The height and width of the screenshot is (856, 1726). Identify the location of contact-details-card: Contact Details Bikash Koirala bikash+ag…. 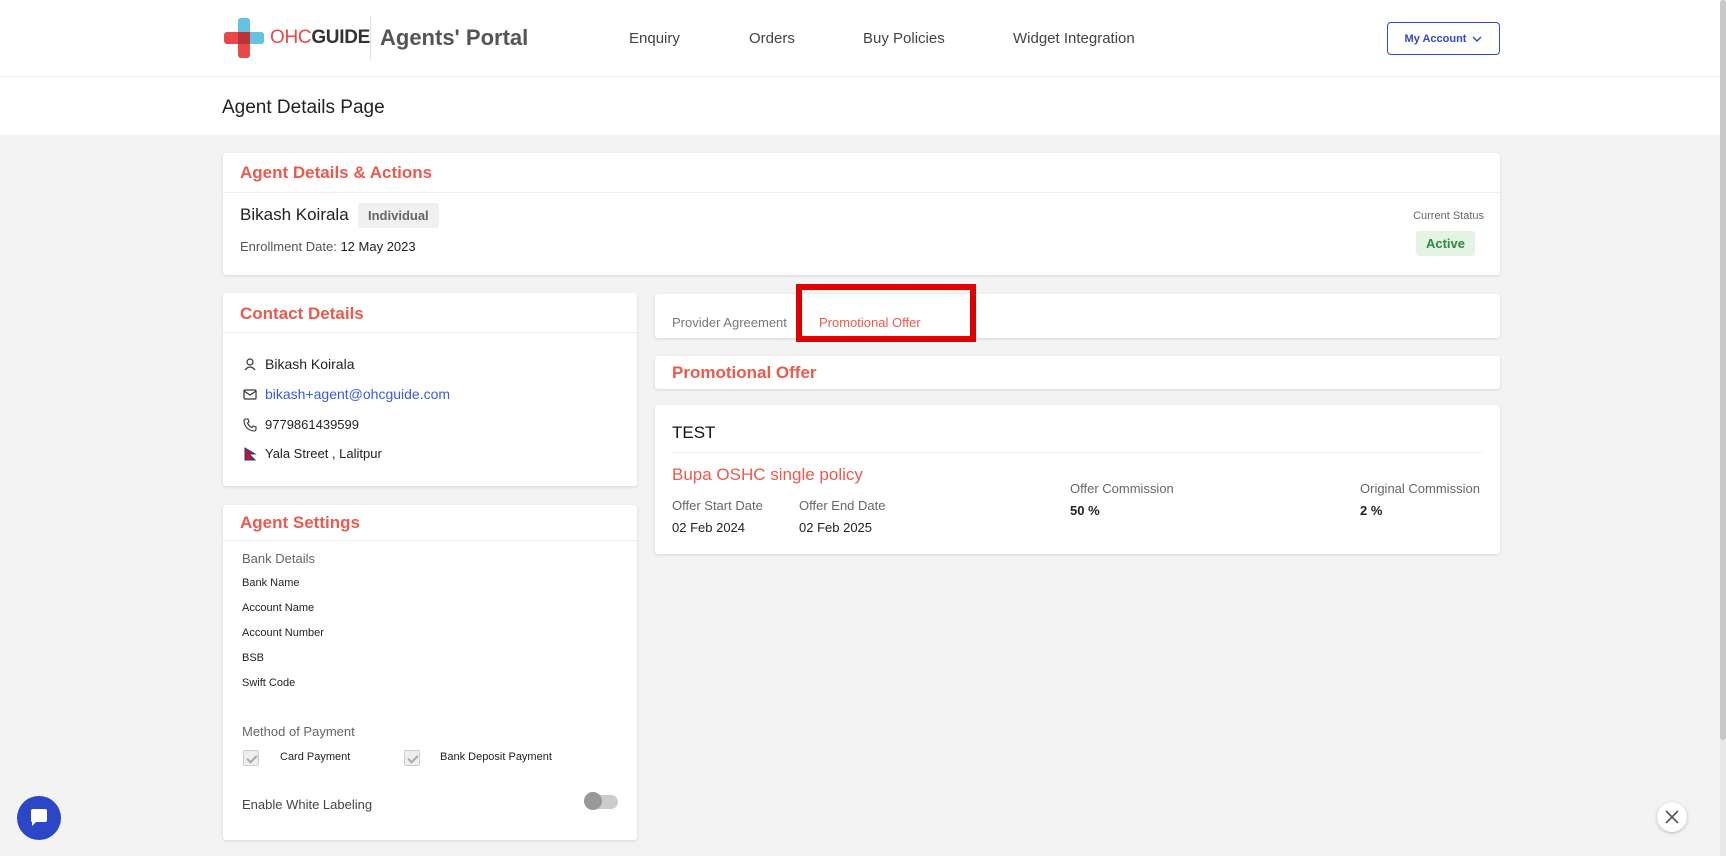
(430, 389).